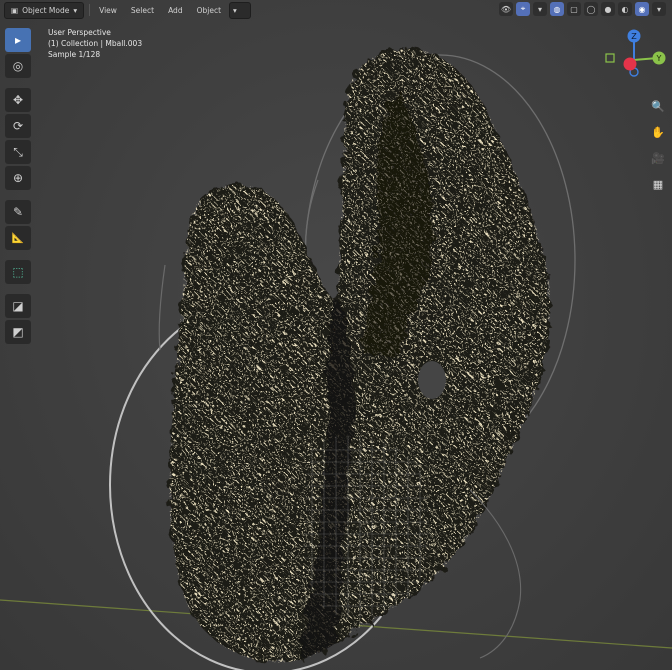 The height and width of the screenshot is (670, 672). I want to click on camera-view-button: 🎥, so click(658, 158).